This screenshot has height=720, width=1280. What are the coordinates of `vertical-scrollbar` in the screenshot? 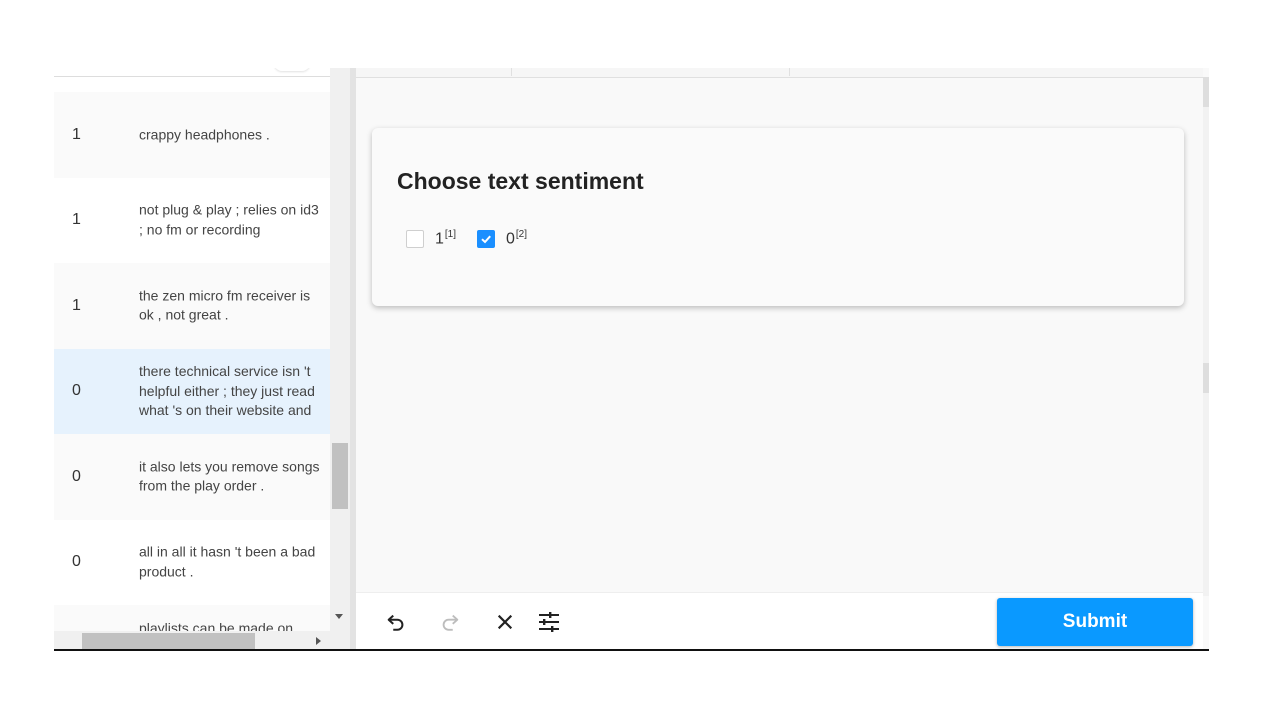 It's located at (340, 359).